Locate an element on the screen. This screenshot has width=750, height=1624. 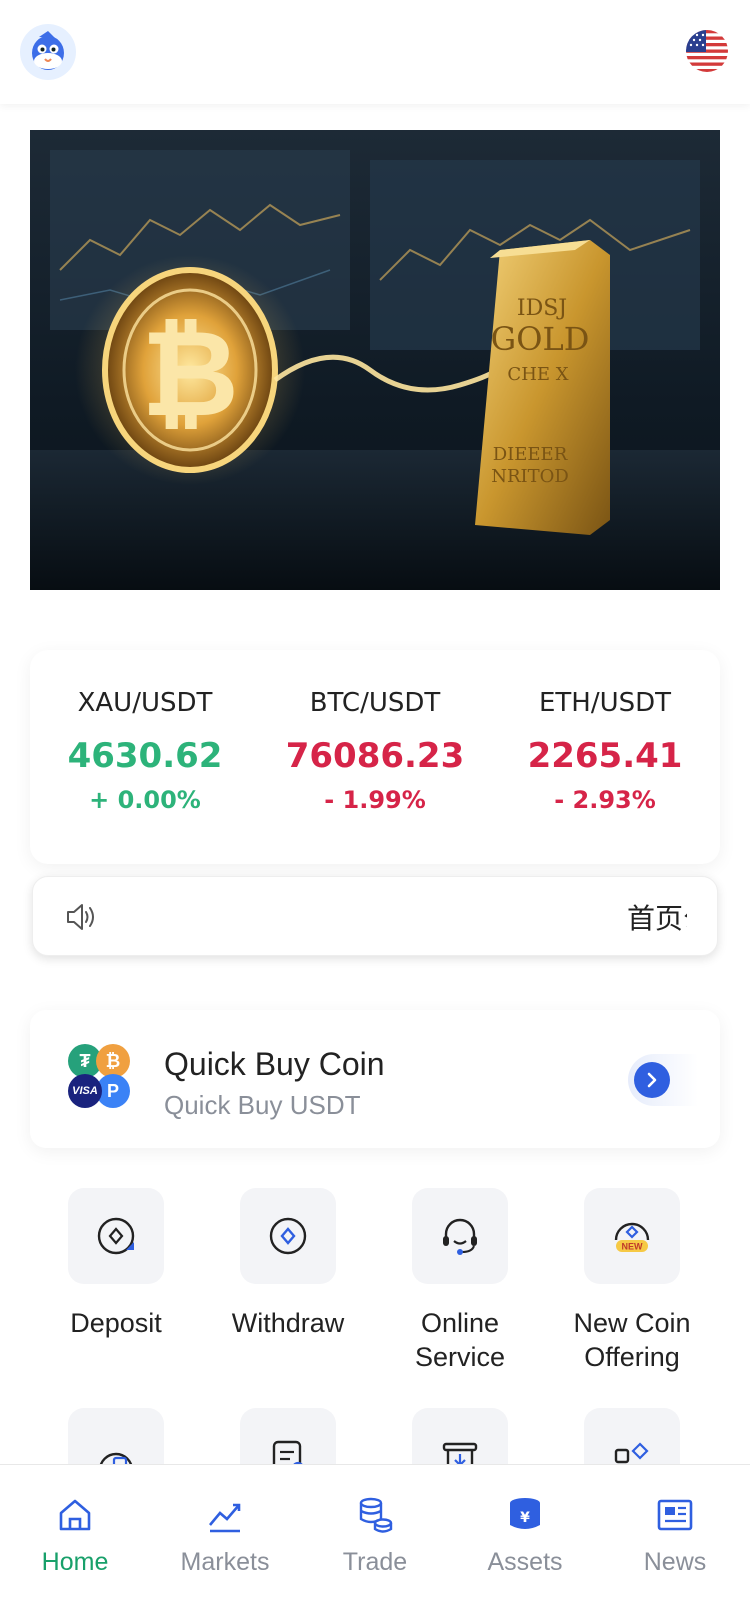
online-service-button: Online Service is located at coordinates (460, 1281).